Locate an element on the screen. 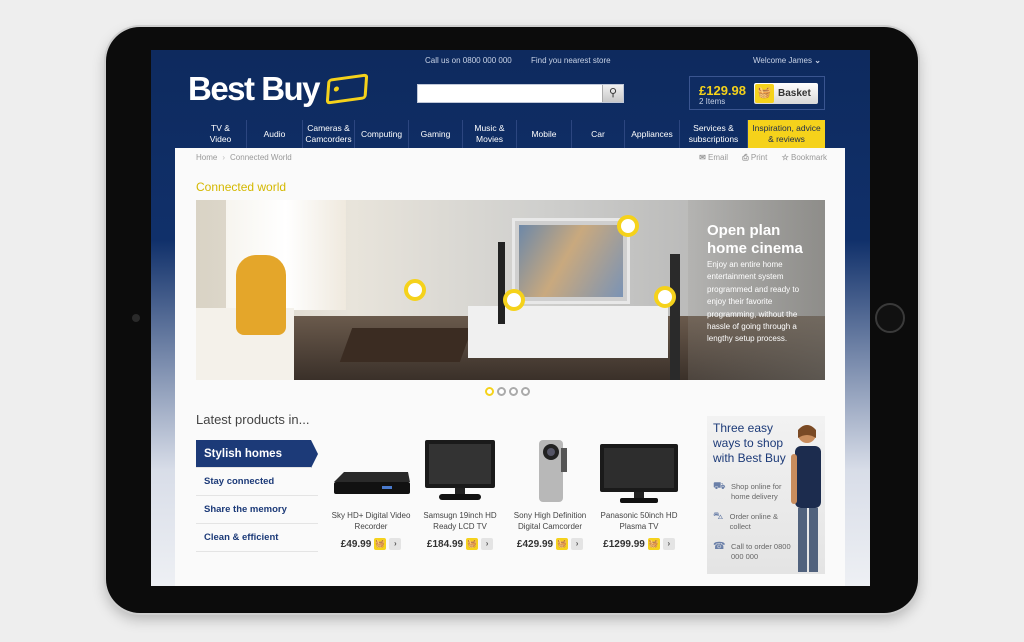 This screenshot has width=1024, height=642. product-card: Samsugn 19inch HD Ready LCD TV £184.99 🧺 › is located at coordinates (460, 494).